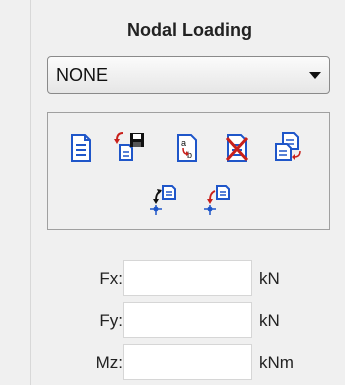 The height and width of the screenshot is (385, 345). I want to click on delete-load-icon, so click(237, 148).